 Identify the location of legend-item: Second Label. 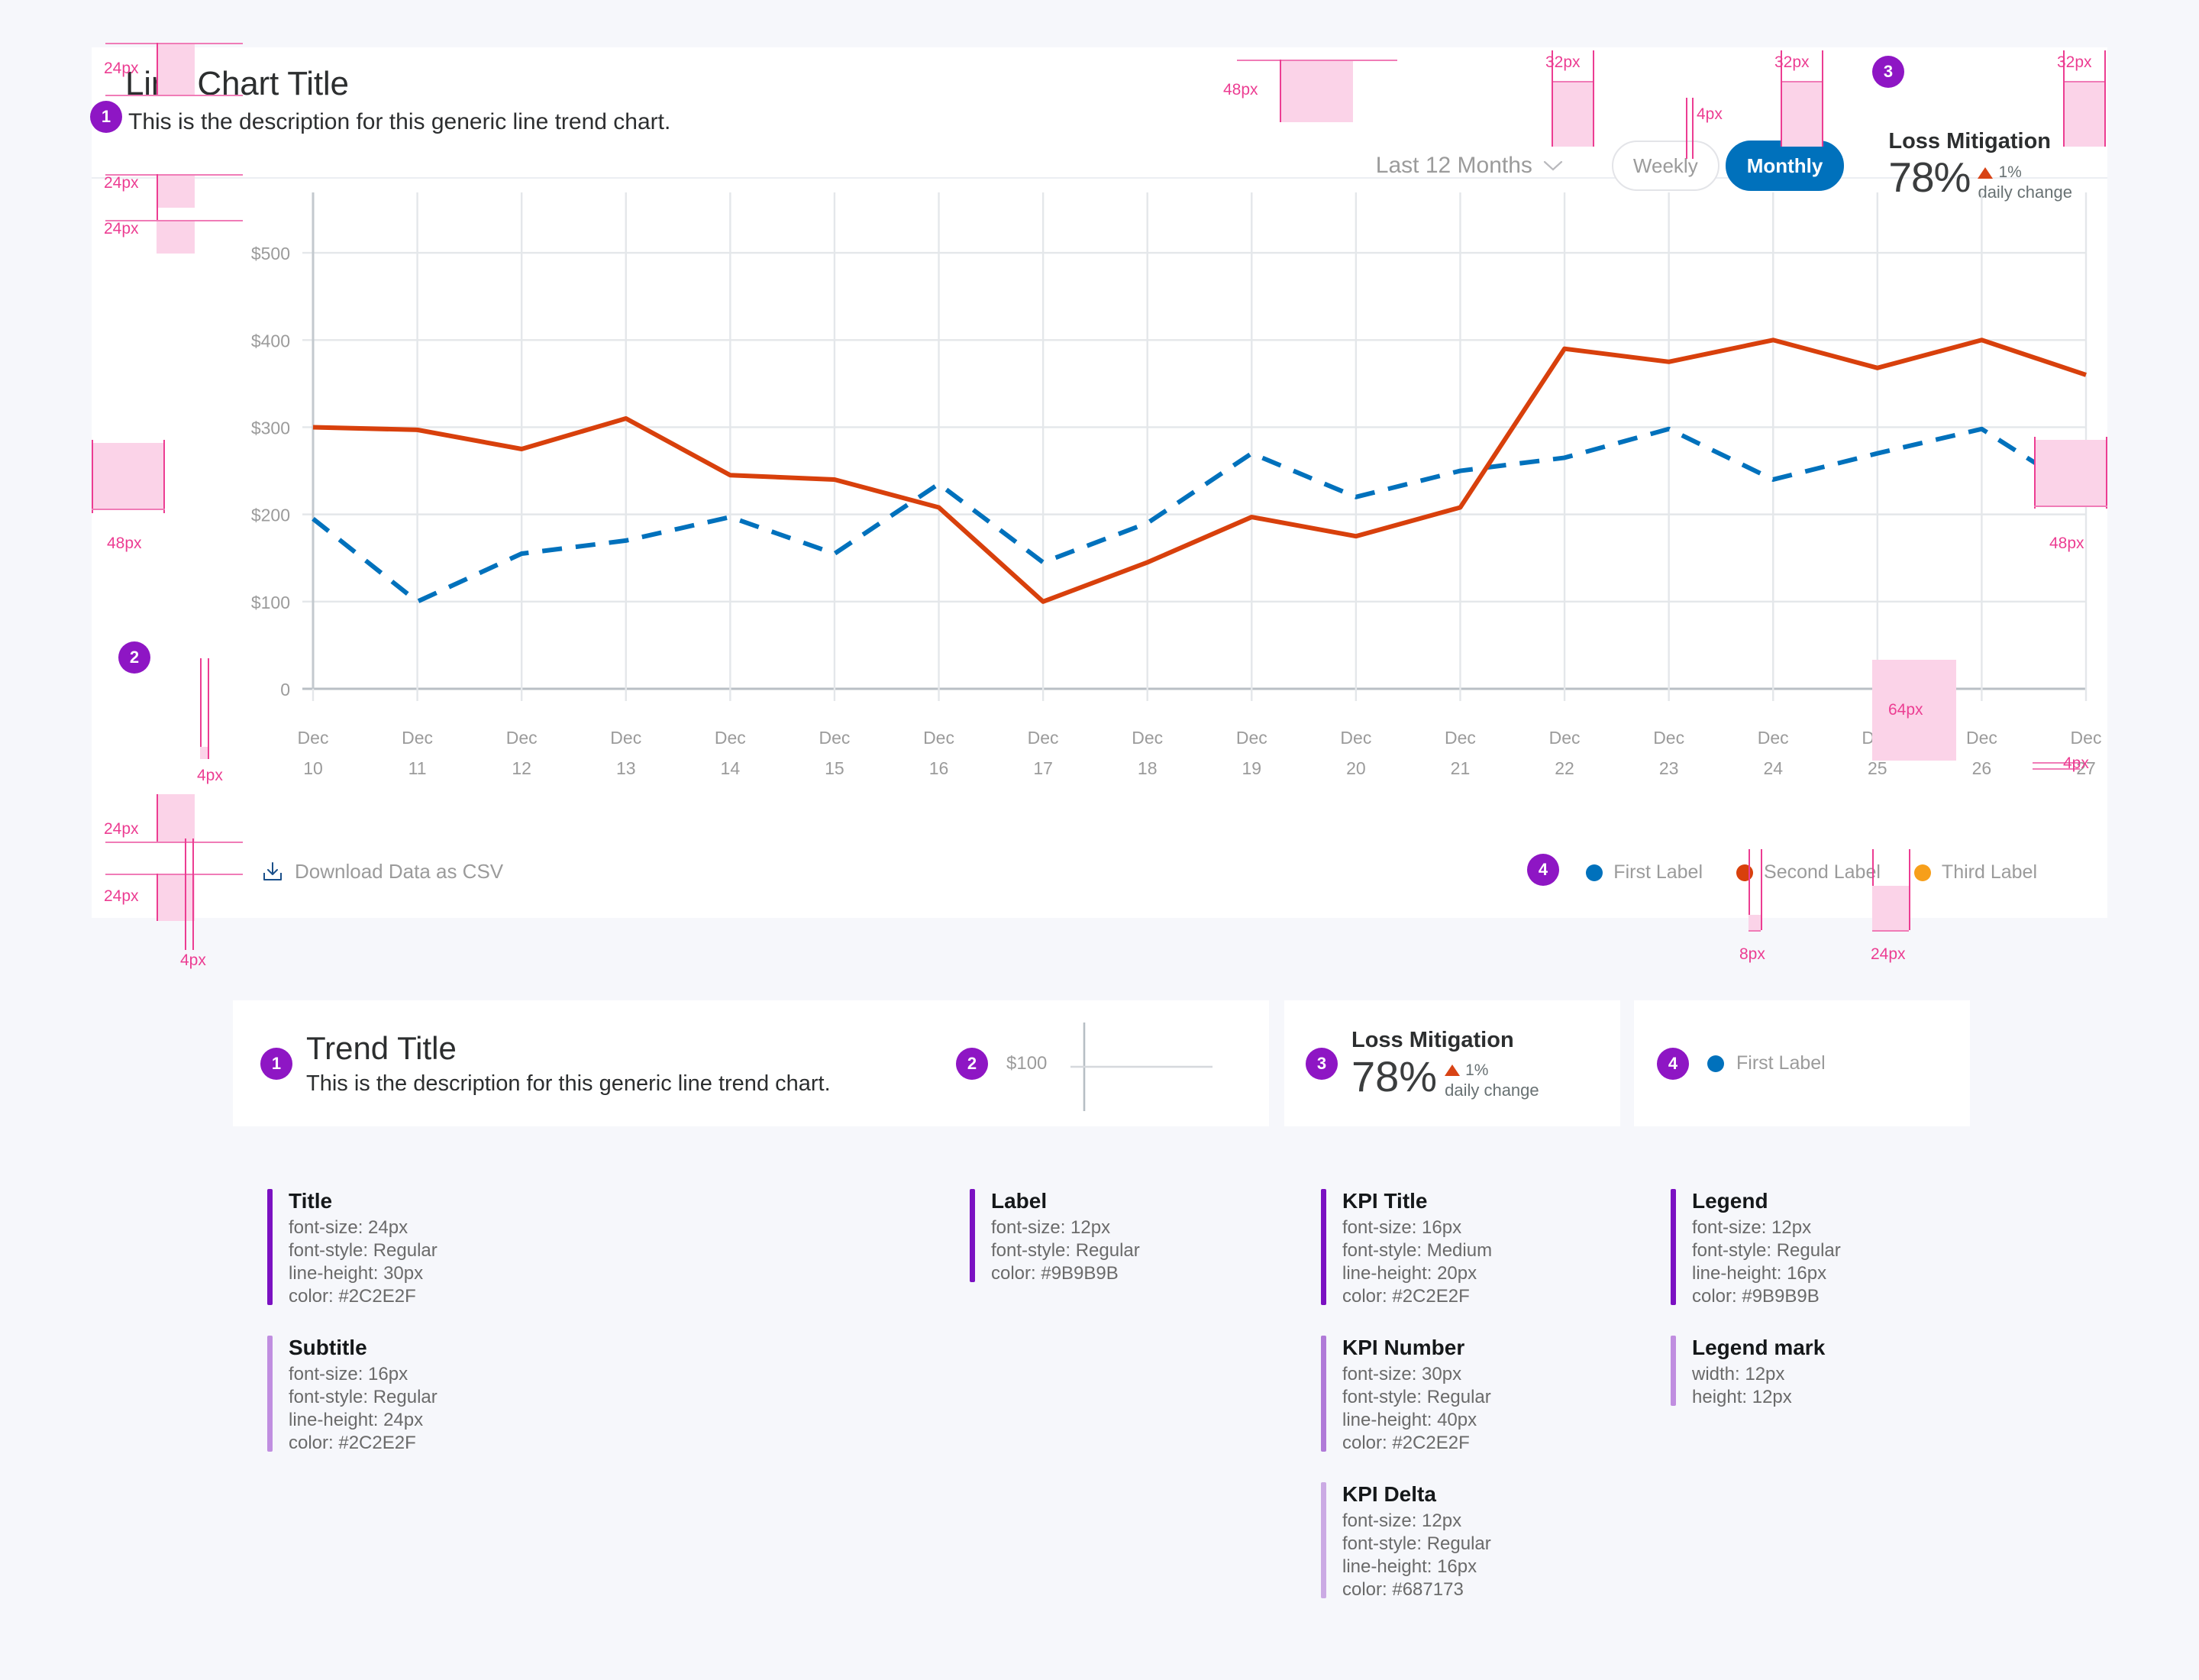
(1809, 873).